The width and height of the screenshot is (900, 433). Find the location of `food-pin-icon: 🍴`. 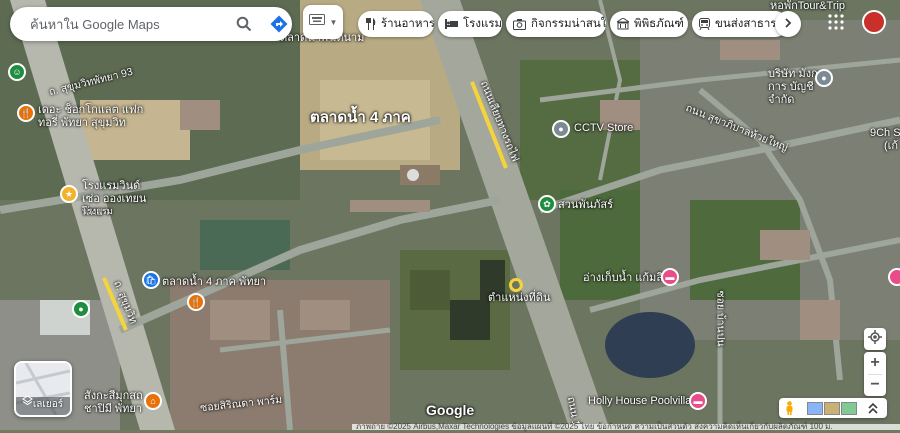

food-pin-icon: 🍴 is located at coordinates (196, 302).